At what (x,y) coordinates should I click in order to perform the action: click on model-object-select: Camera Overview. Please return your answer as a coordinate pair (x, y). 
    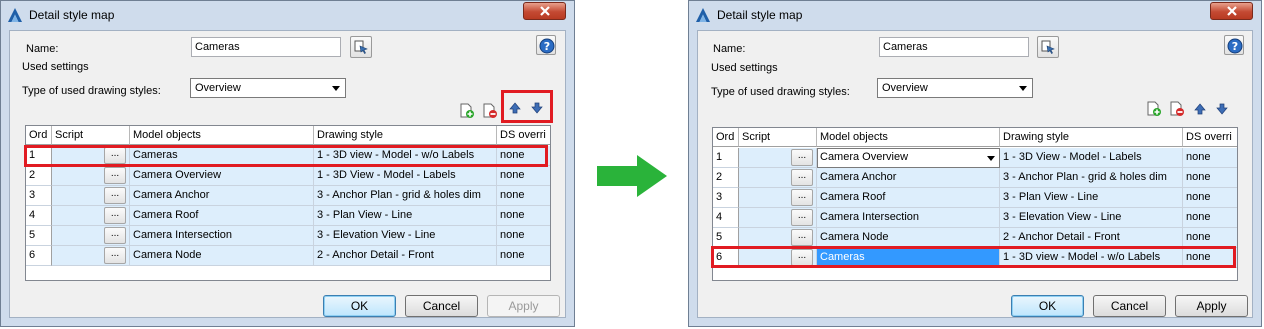
    Looking at the image, I should click on (908, 158).